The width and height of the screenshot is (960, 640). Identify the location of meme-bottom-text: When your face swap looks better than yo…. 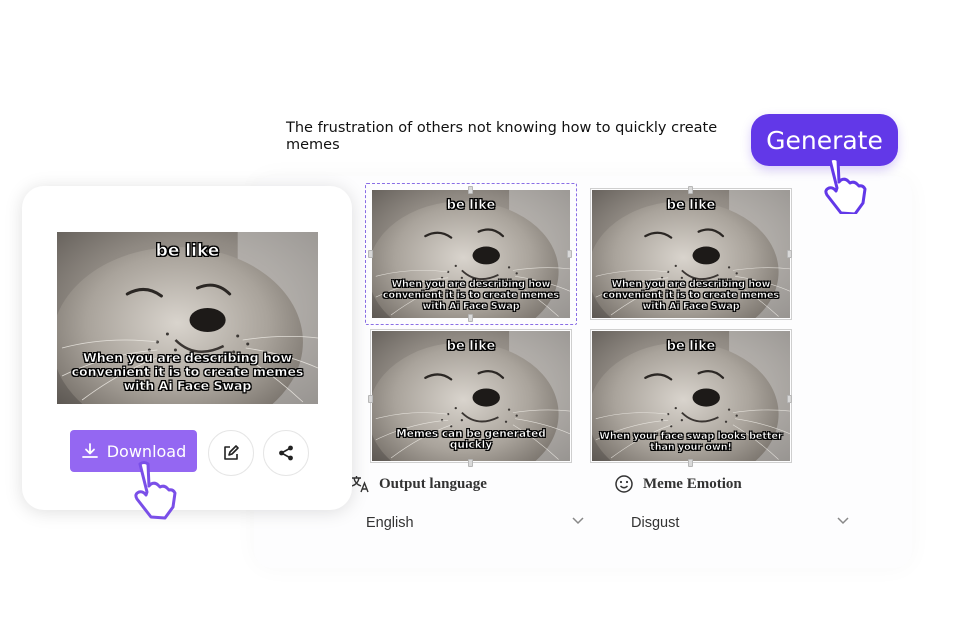
(691, 442).